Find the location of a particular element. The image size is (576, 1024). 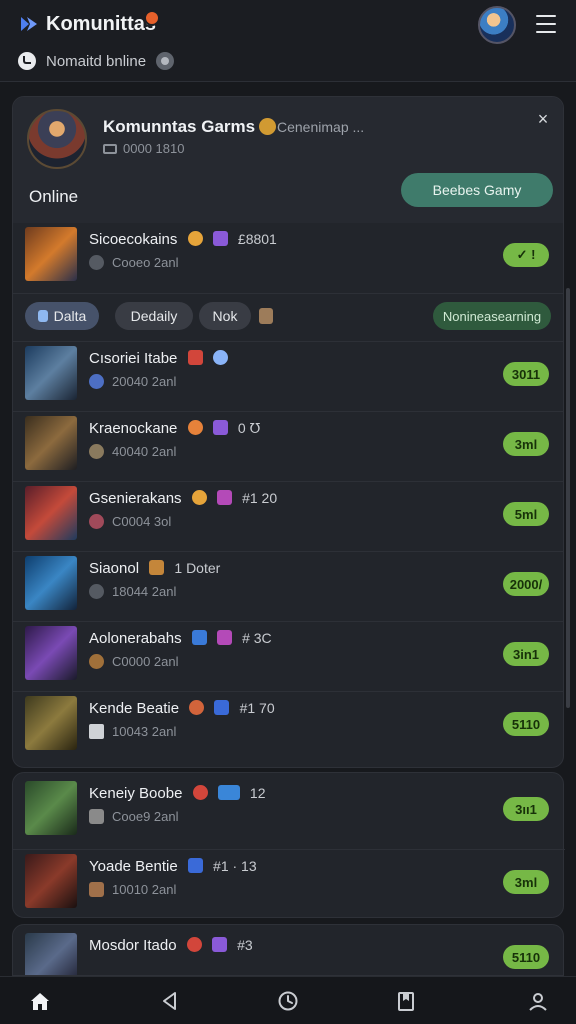

list-item: Mosdor Itado #3 5110 is located at coordinates (288, 952).